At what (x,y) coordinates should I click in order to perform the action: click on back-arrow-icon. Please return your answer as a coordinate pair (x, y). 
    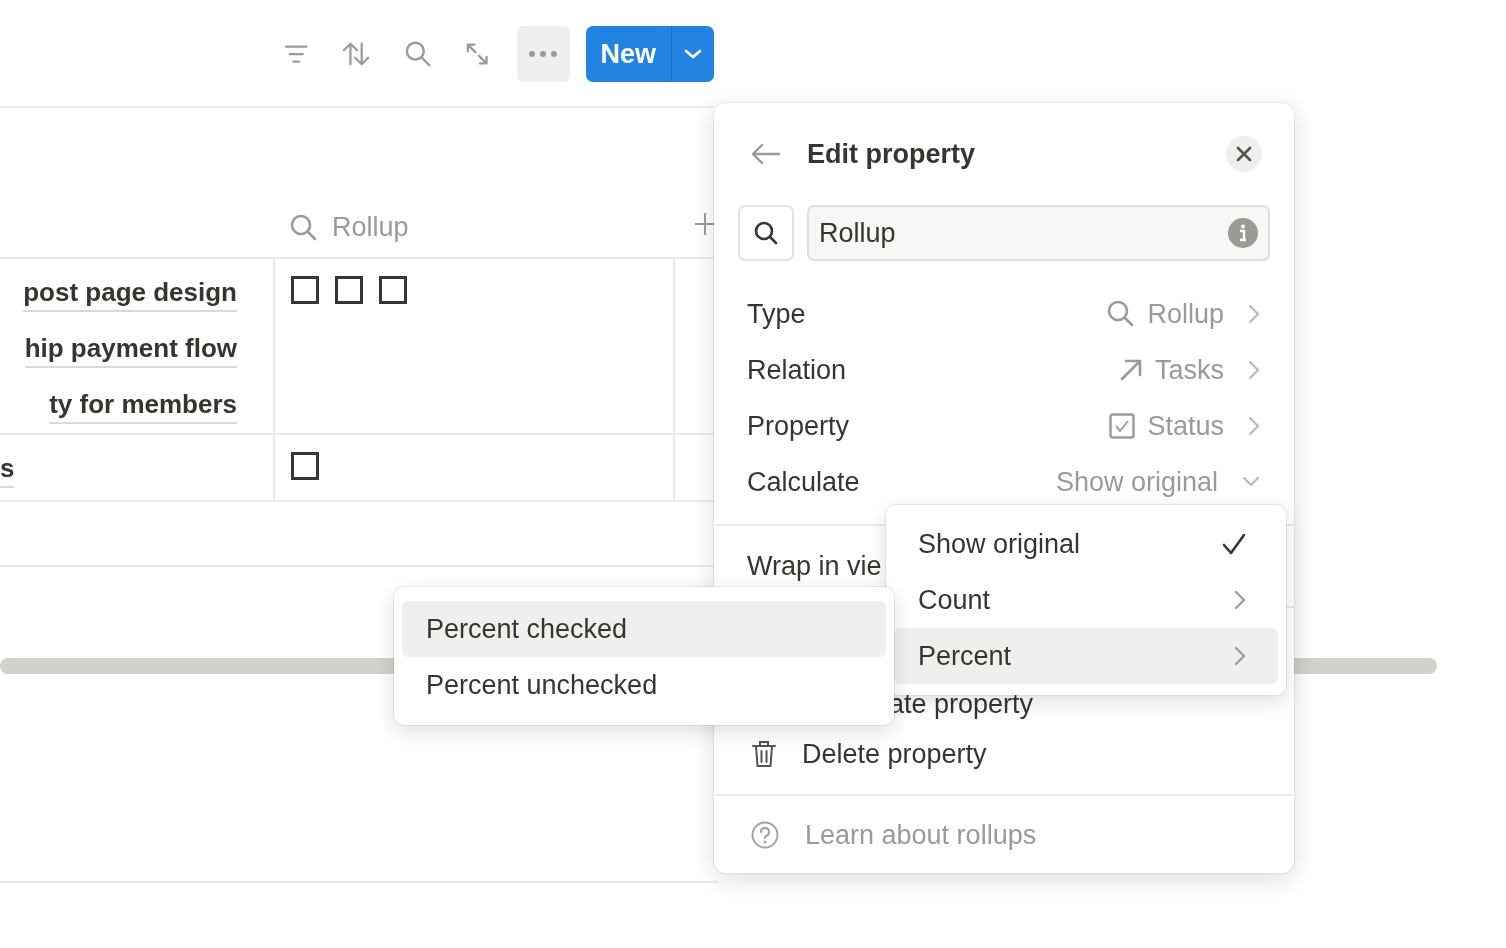
    Looking at the image, I should click on (766, 154).